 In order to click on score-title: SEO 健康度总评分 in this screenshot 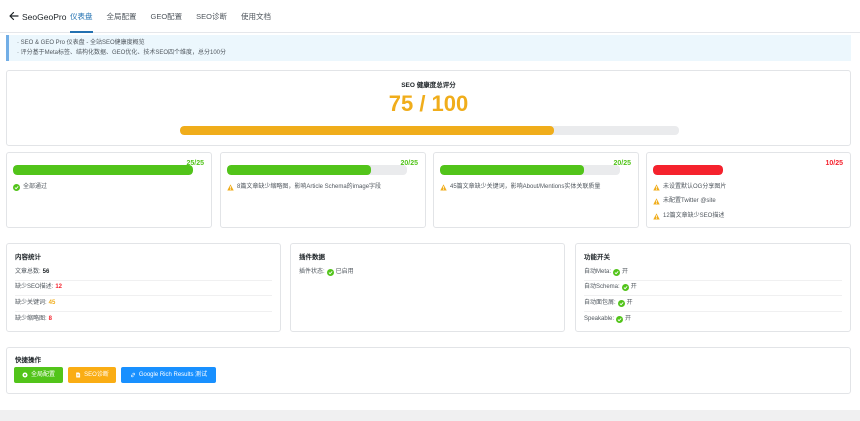, I will do `click(428, 85)`.